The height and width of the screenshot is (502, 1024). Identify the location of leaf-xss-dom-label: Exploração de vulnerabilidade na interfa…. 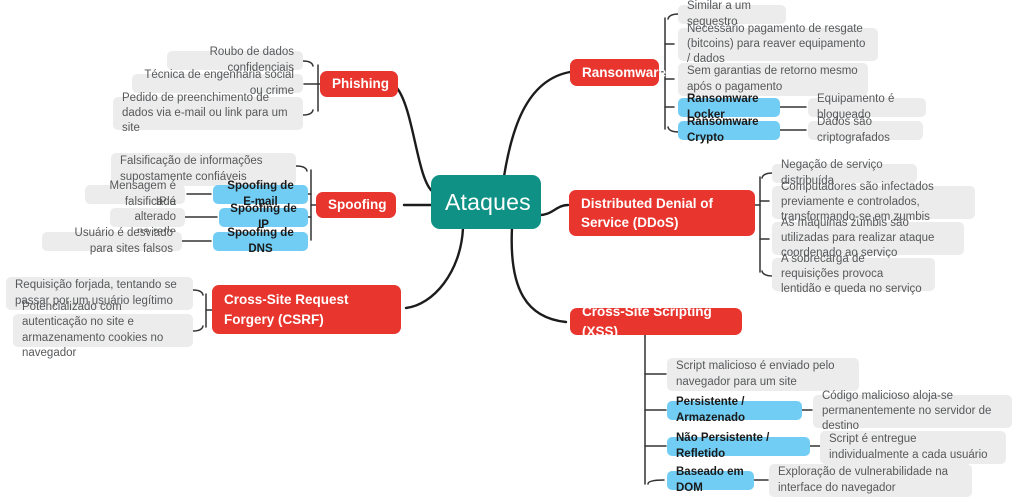
(863, 480).